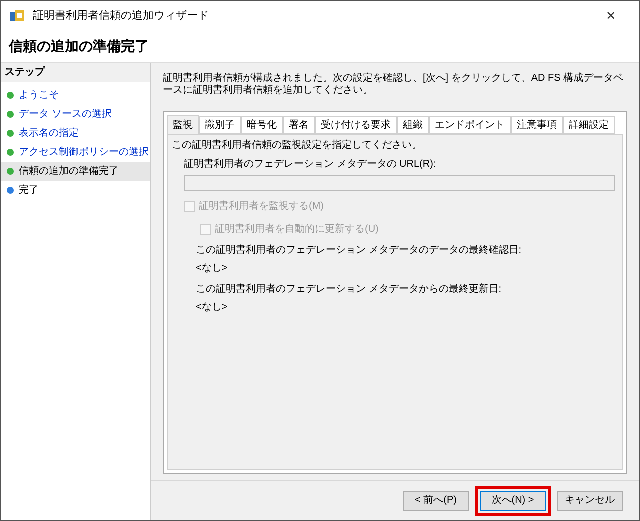 The height and width of the screenshot is (521, 640). Describe the element at coordinates (39, 96) in the screenshot. I see `step-label: ようこそ` at that location.